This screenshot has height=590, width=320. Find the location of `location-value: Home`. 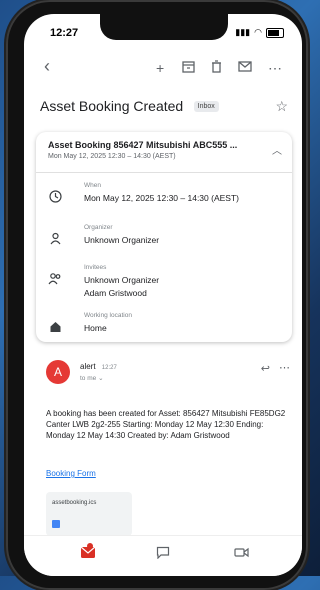

location-value: Home is located at coordinates (95, 328).